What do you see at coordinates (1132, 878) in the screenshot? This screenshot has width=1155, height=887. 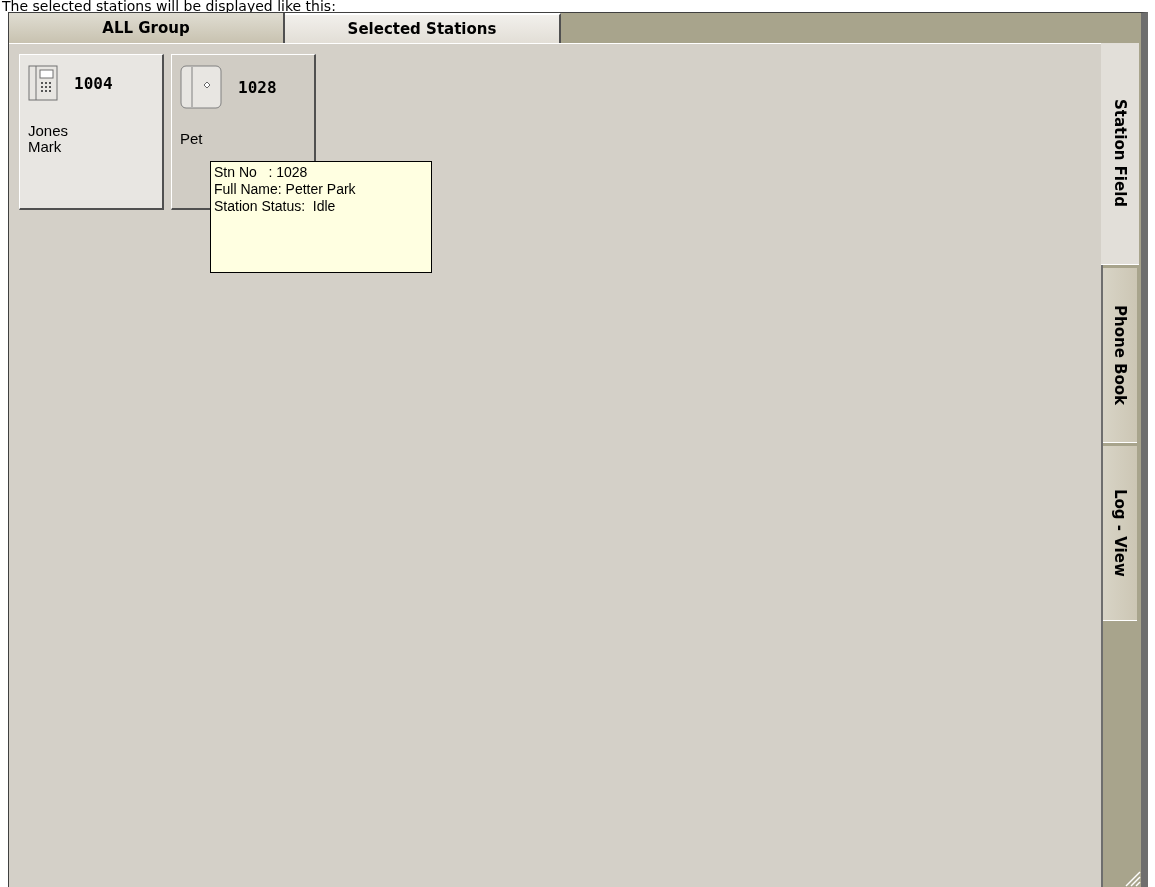 I see `resize-grip-icon` at bounding box center [1132, 878].